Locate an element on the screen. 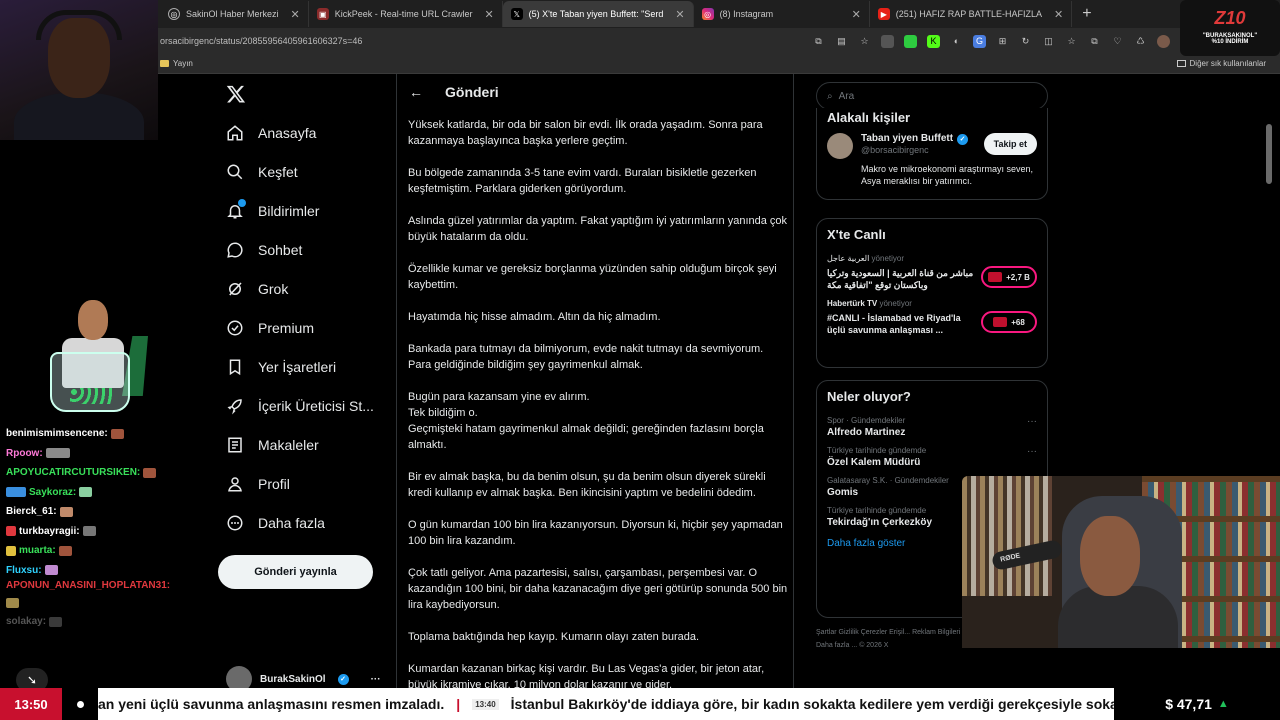 The image size is (1280, 720). person-name: Taban yiyen Buffett is located at coordinates (907, 138).